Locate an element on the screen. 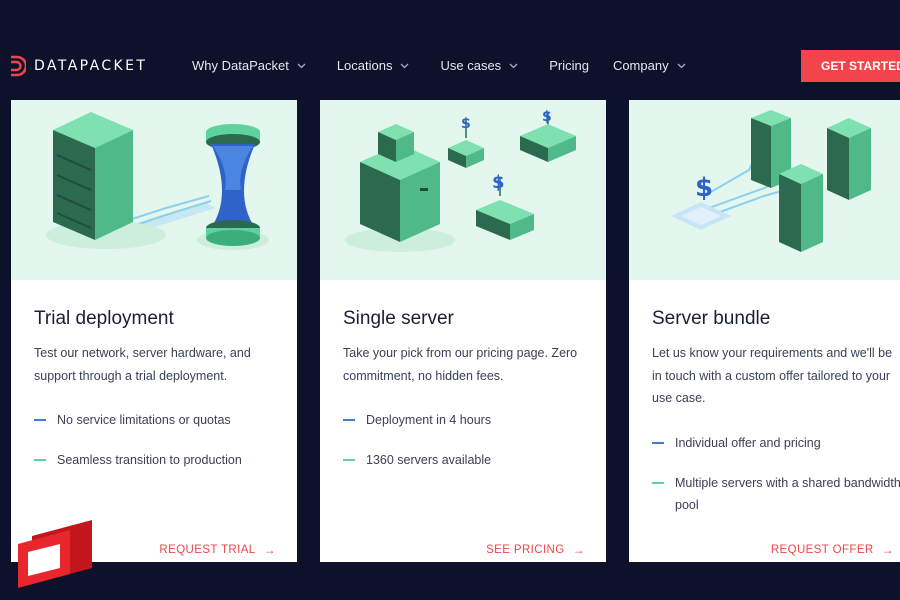 The height and width of the screenshot is (600, 900). list-item: Individual offer and pricing is located at coordinates (776, 443).